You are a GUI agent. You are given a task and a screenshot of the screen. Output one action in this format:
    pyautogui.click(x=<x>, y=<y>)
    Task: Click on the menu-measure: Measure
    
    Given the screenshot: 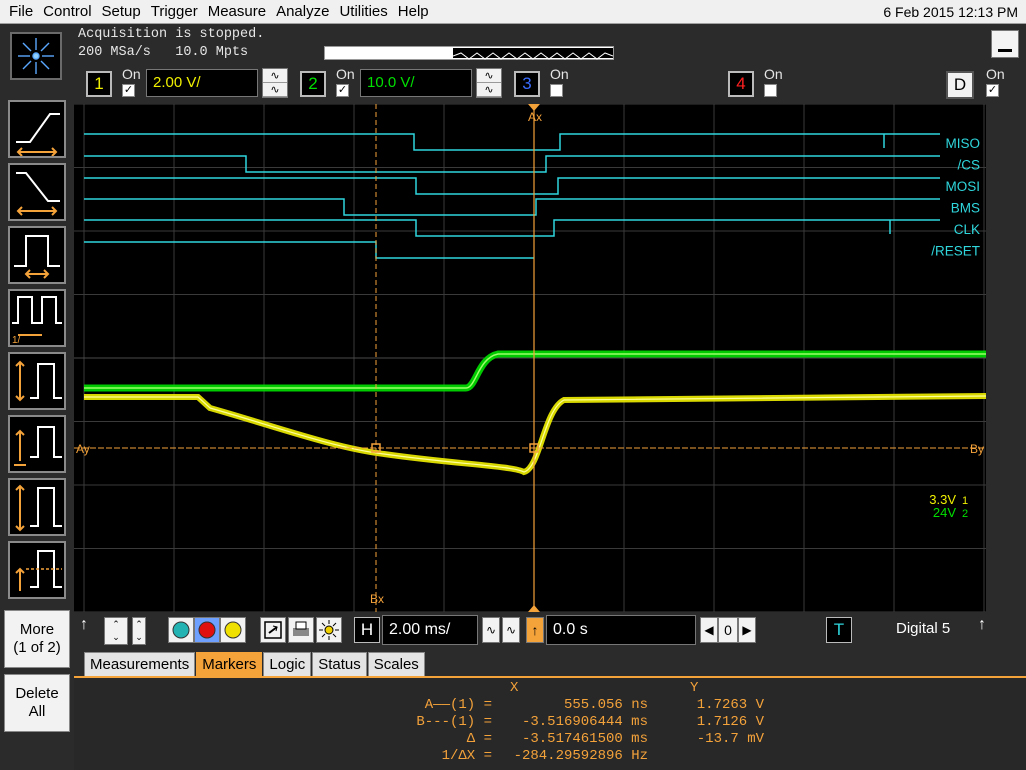 What is the action you would take?
    pyautogui.click(x=237, y=12)
    